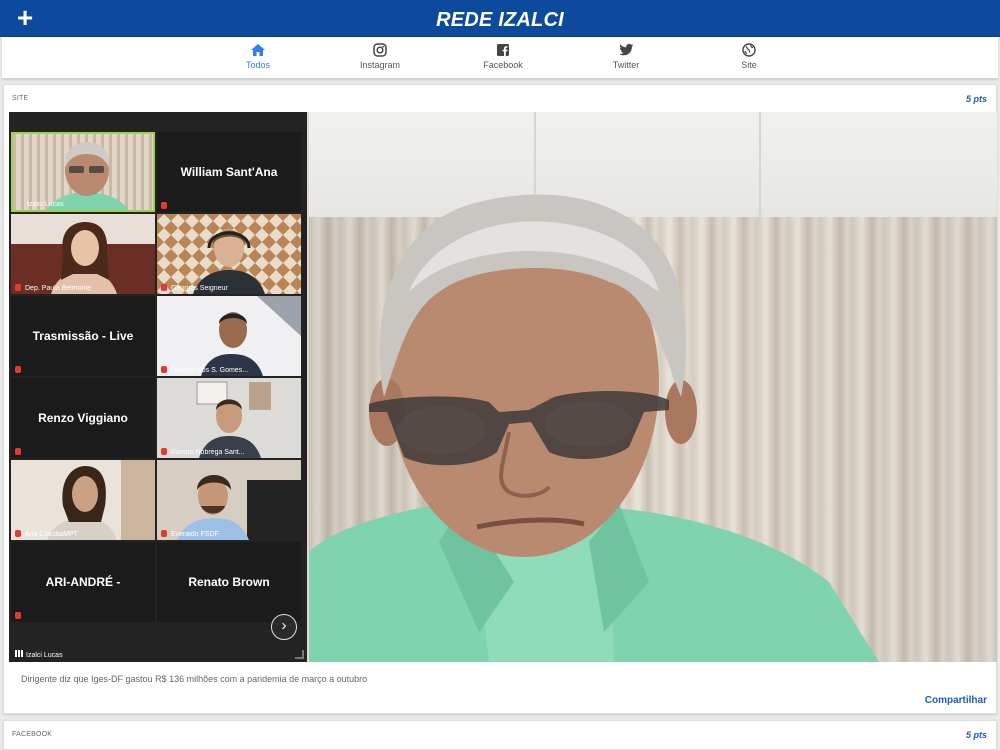 The width and height of the screenshot is (1000, 750). Describe the element at coordinates (956, 700) in the screenshot. I see `share-button: Compartilhar` at that location.